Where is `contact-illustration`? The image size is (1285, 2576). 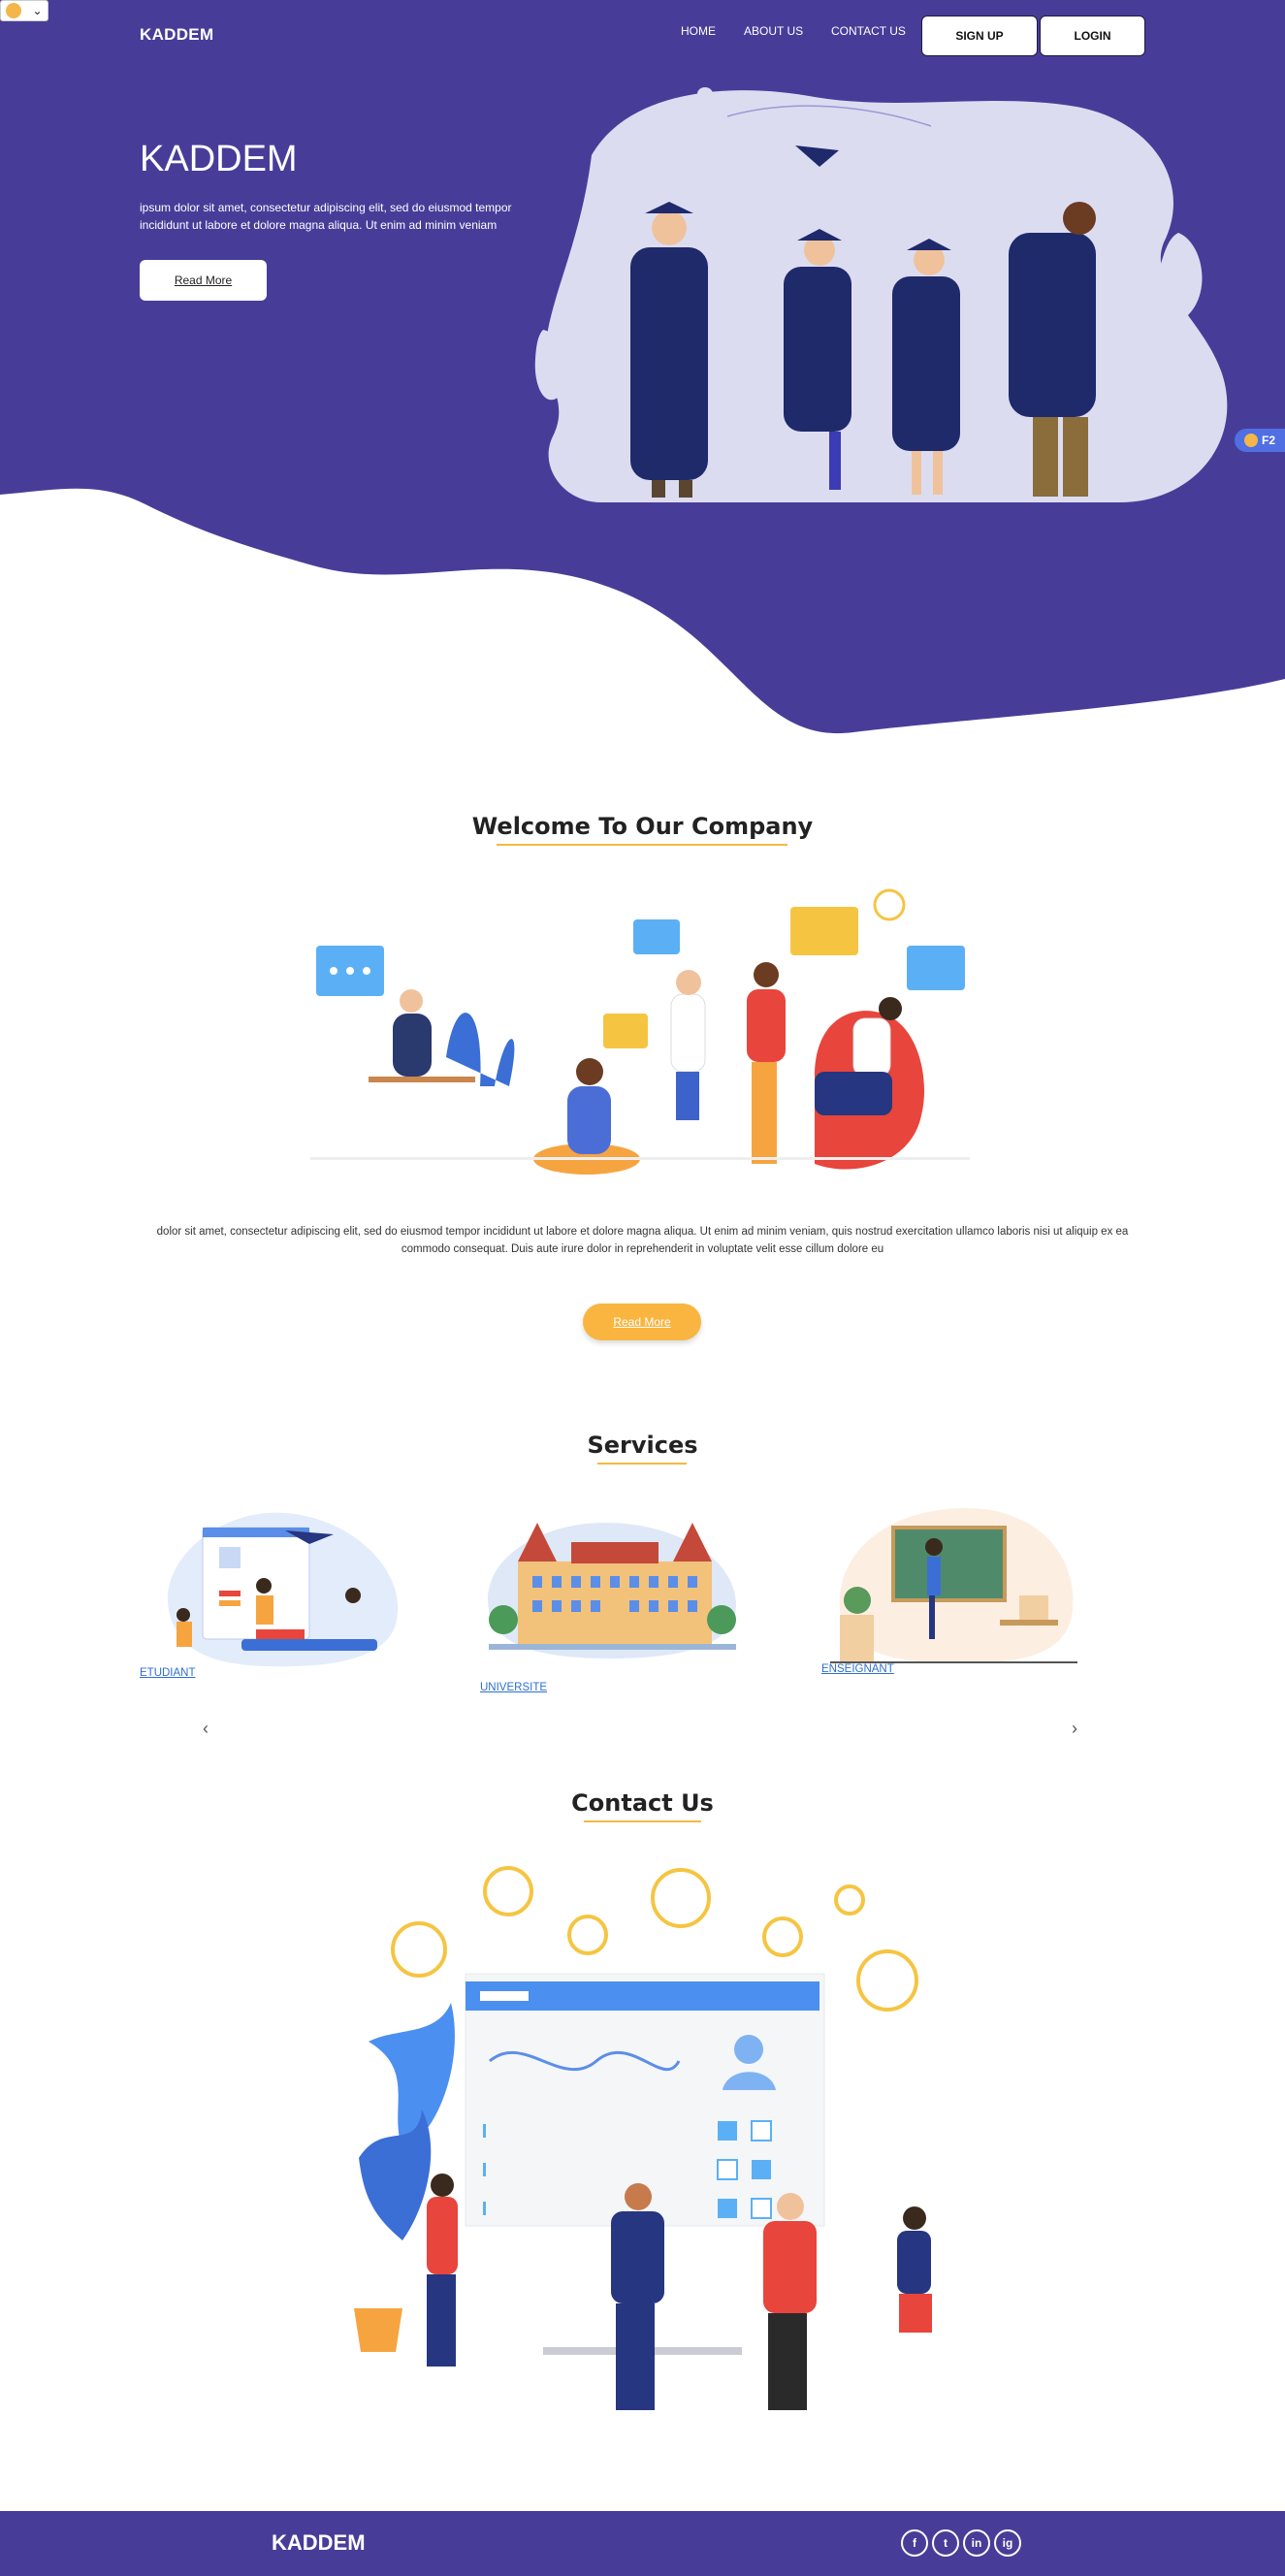 contact-illustration is located at coordinates (643, 2138).